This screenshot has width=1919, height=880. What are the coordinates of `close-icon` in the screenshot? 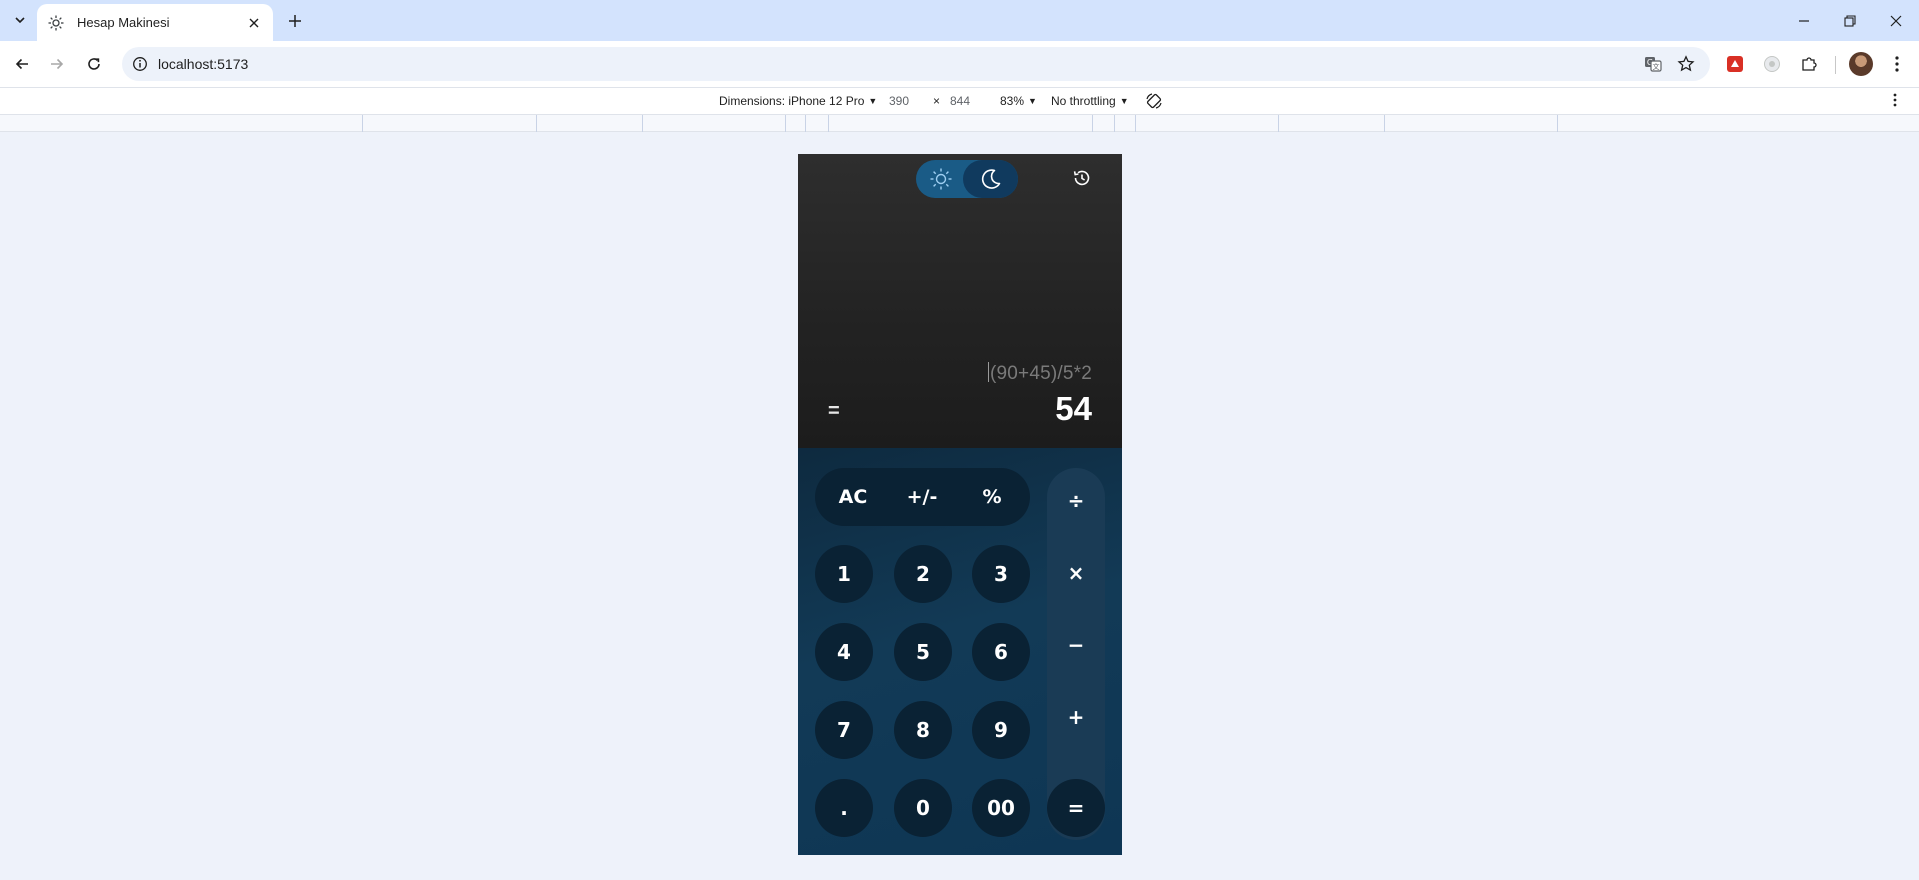 It's located at (1896, 20).